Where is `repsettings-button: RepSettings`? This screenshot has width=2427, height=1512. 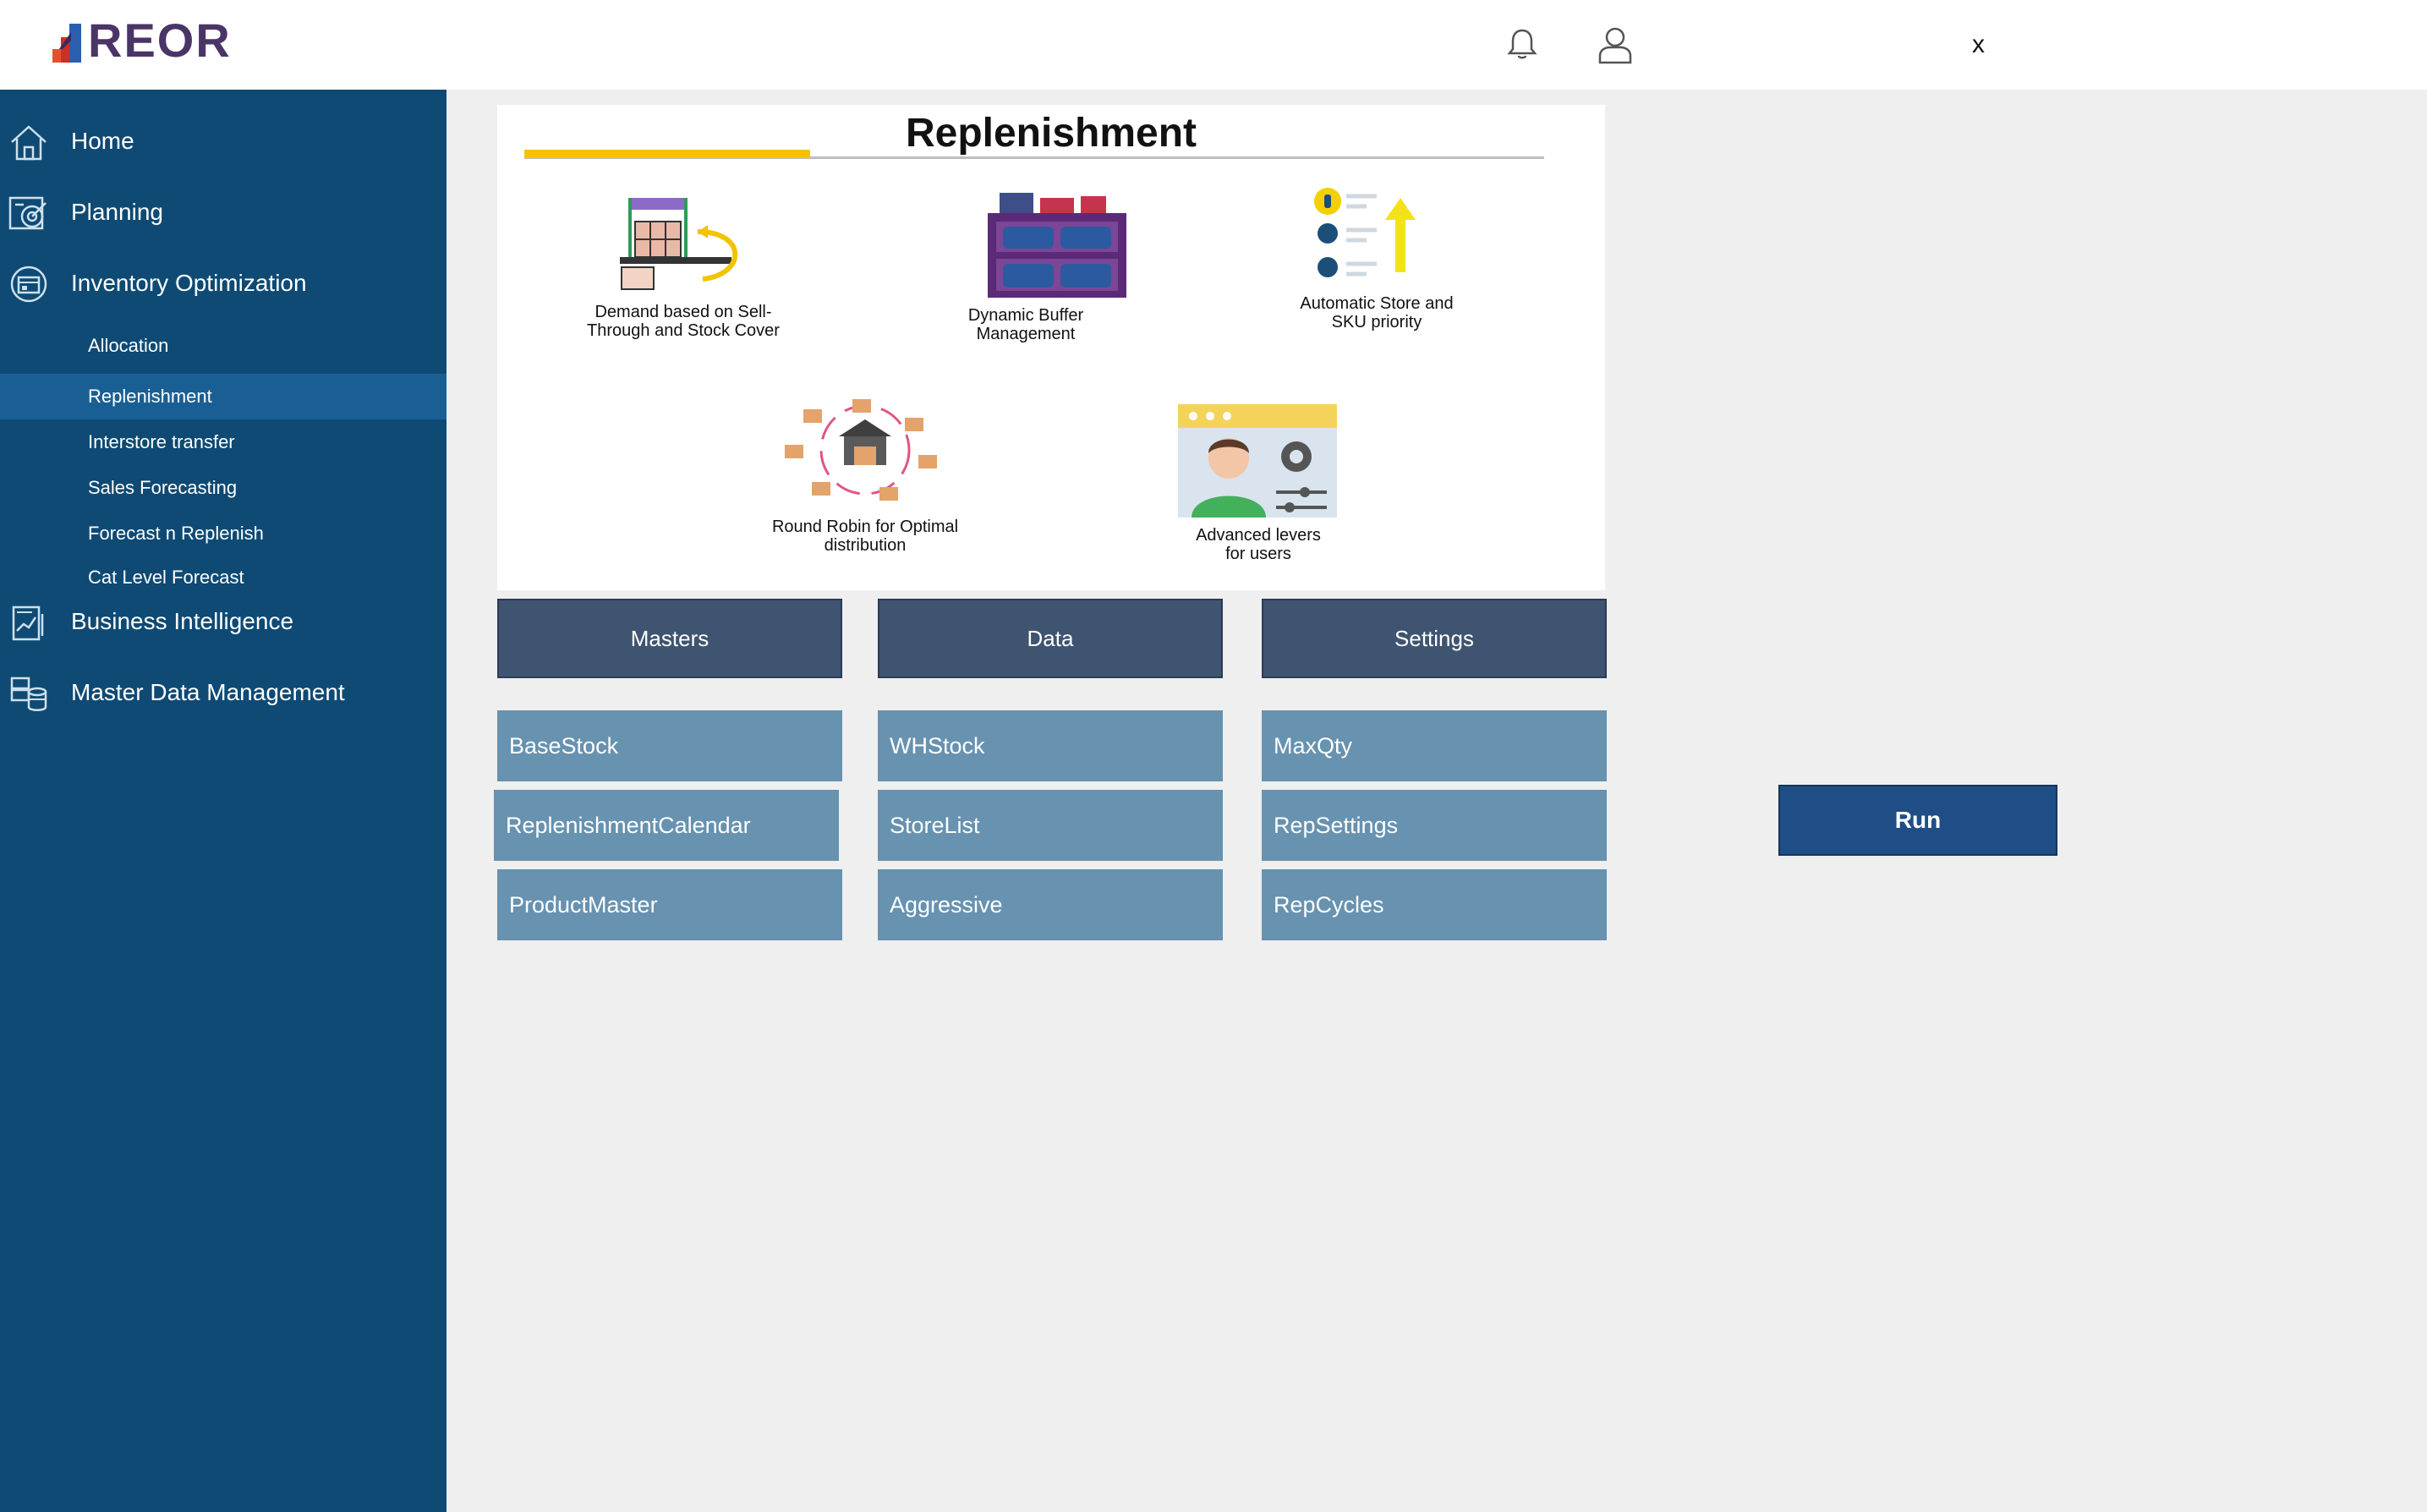 repsettings-button: RepSettings is located at coordinates (1434, 825).